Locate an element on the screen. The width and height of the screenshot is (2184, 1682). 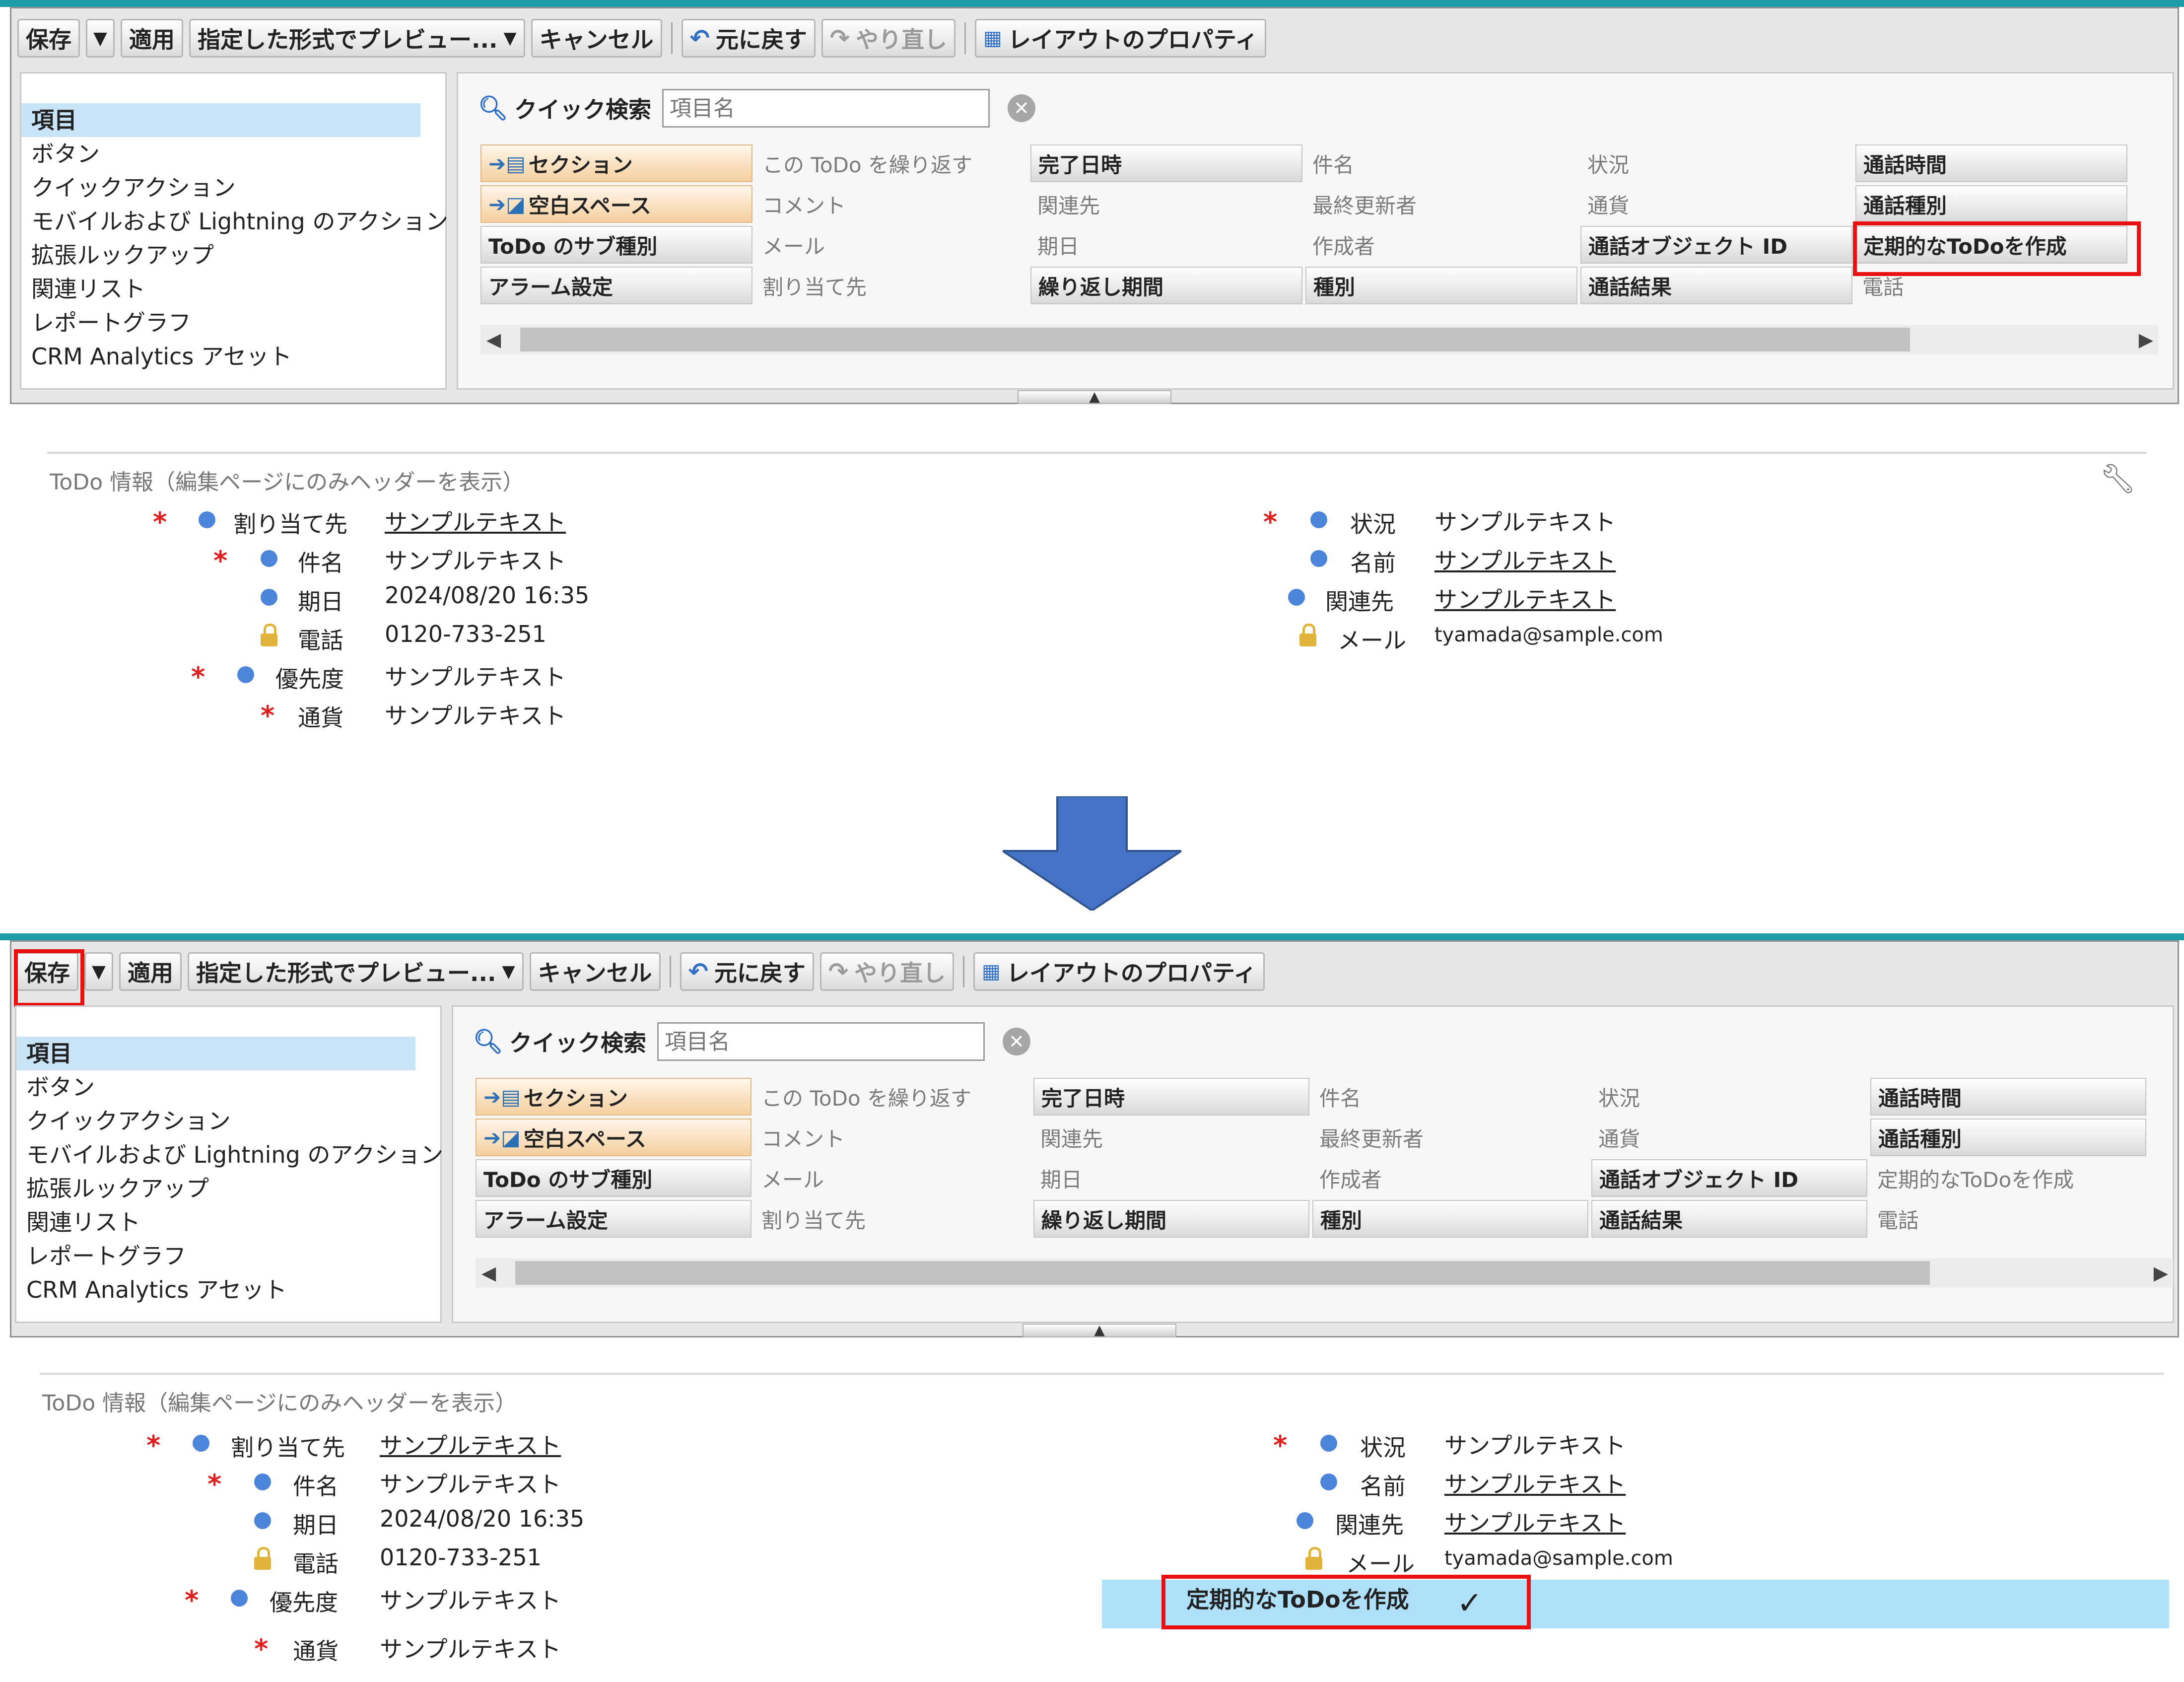
palette-item: 電話 is located at coordinates (2008, 1219).